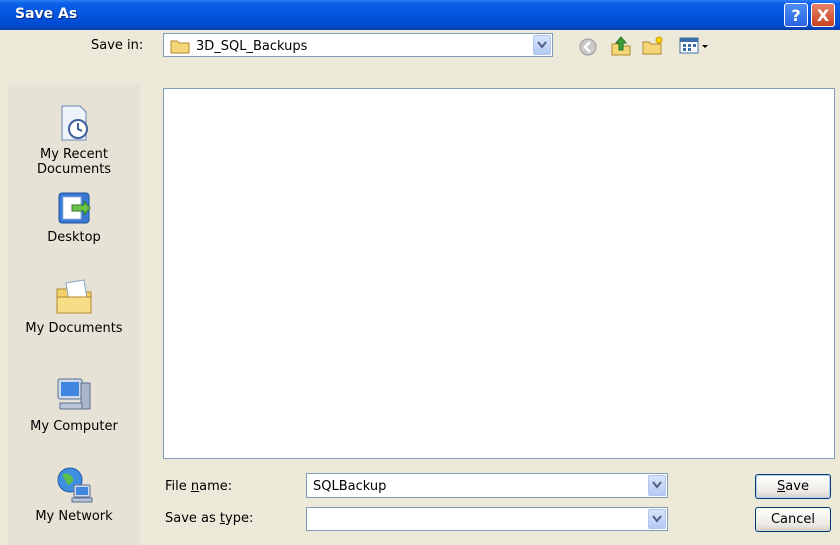  What do you see at coordinates (74, 296) in the screenshot?
I see `my-documents-icon` at bounding box center [74, 296].